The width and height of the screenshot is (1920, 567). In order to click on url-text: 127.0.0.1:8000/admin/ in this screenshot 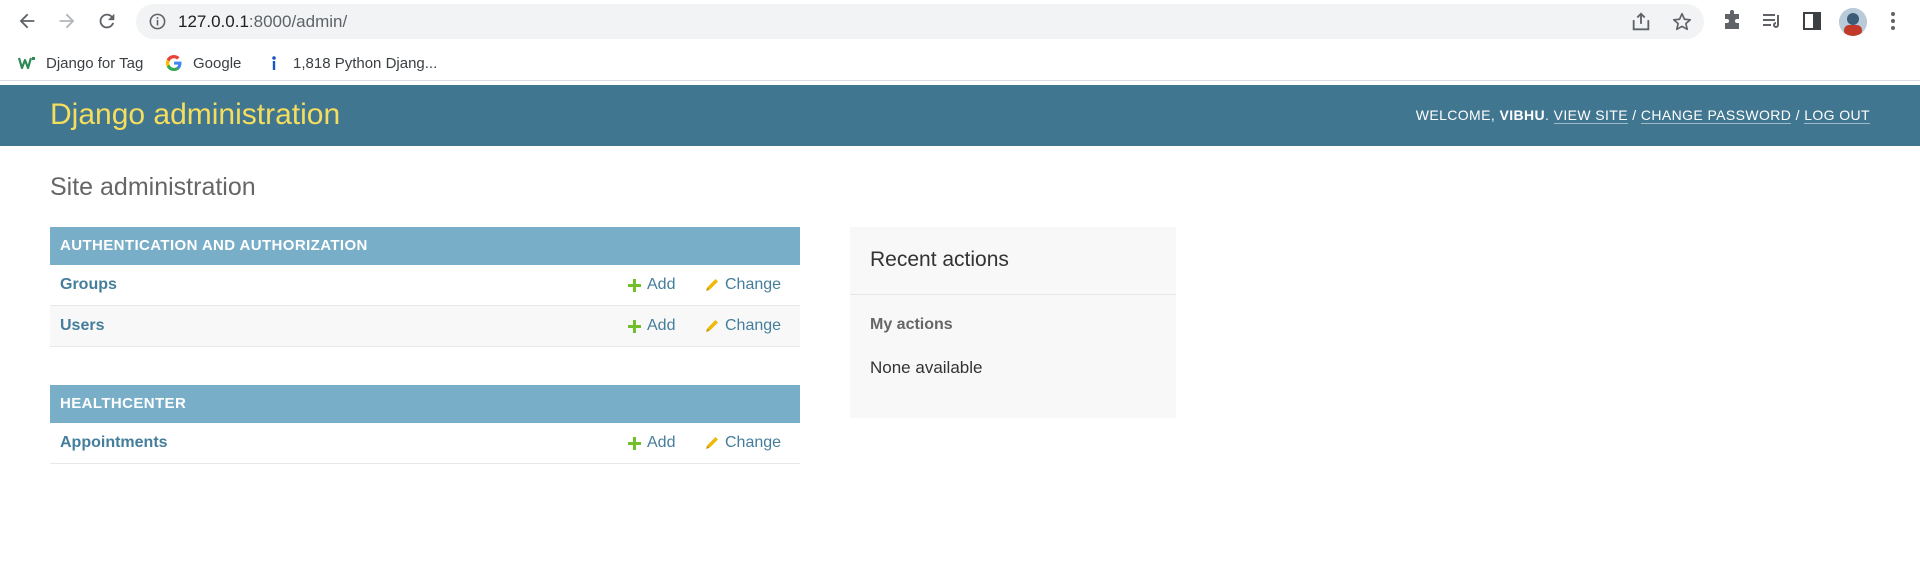, I will do `click(262, 22)`.